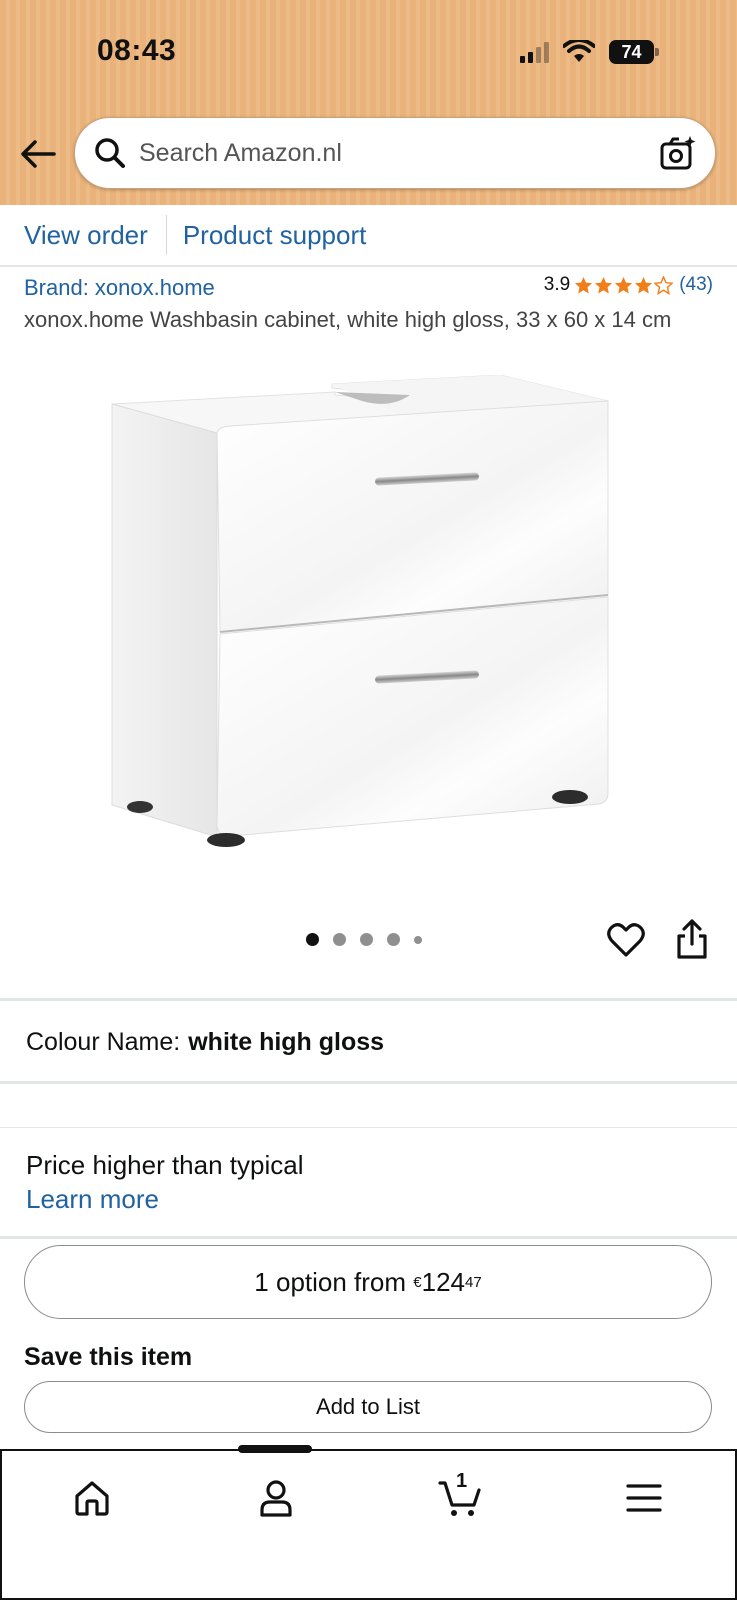 The width and height of the screenshot is (737, 1600). I want to click on battery-icon: 74, so click(634, 52).